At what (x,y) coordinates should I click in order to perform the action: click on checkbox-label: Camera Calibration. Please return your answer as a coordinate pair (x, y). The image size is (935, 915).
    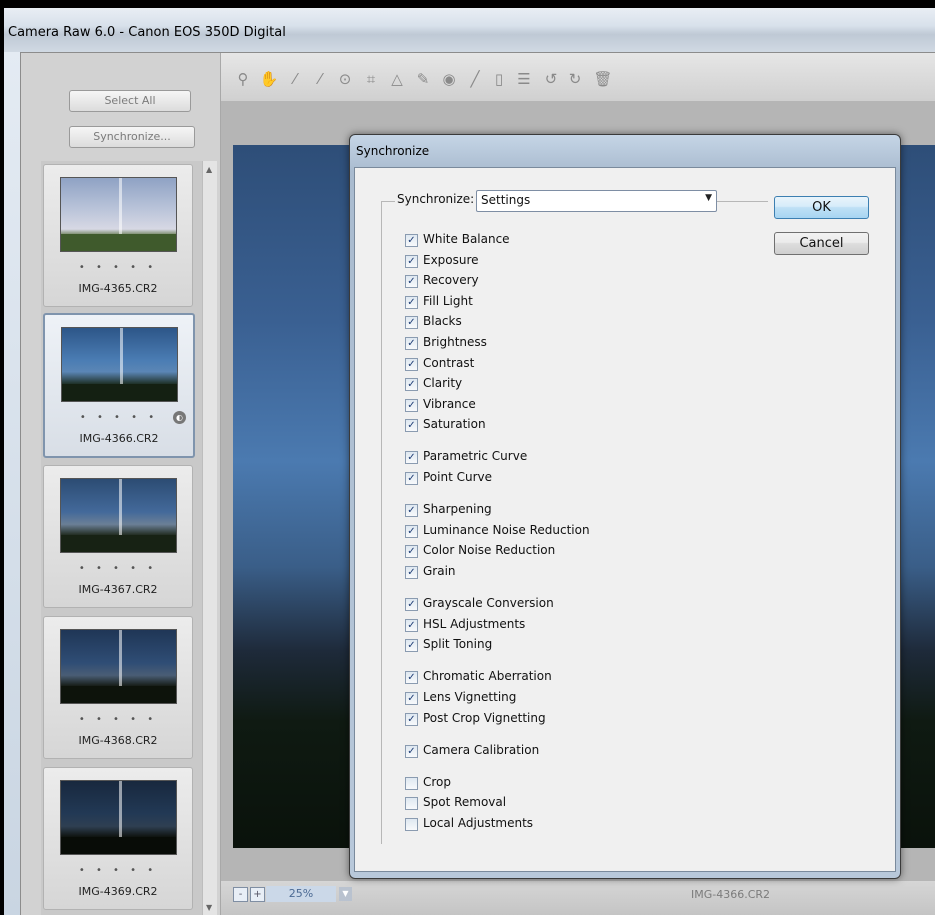
    Looking at the image, I should click on (481, 750).